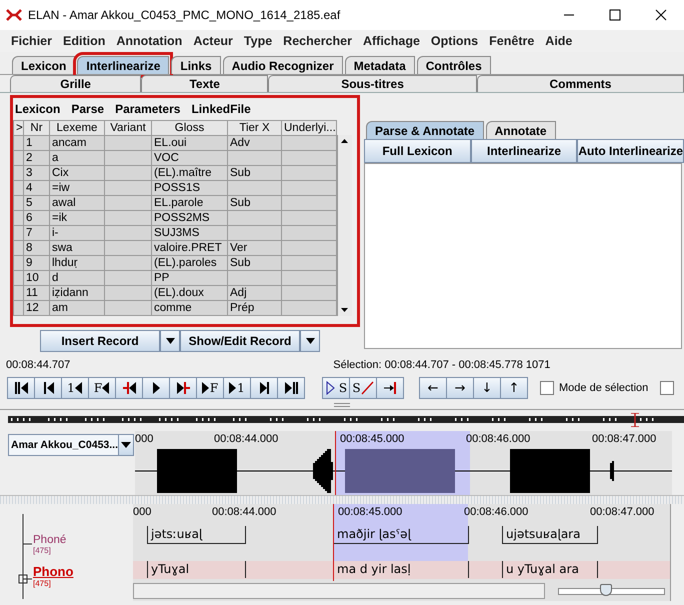  I want to click on table-cell: 2, so click(37, 158).